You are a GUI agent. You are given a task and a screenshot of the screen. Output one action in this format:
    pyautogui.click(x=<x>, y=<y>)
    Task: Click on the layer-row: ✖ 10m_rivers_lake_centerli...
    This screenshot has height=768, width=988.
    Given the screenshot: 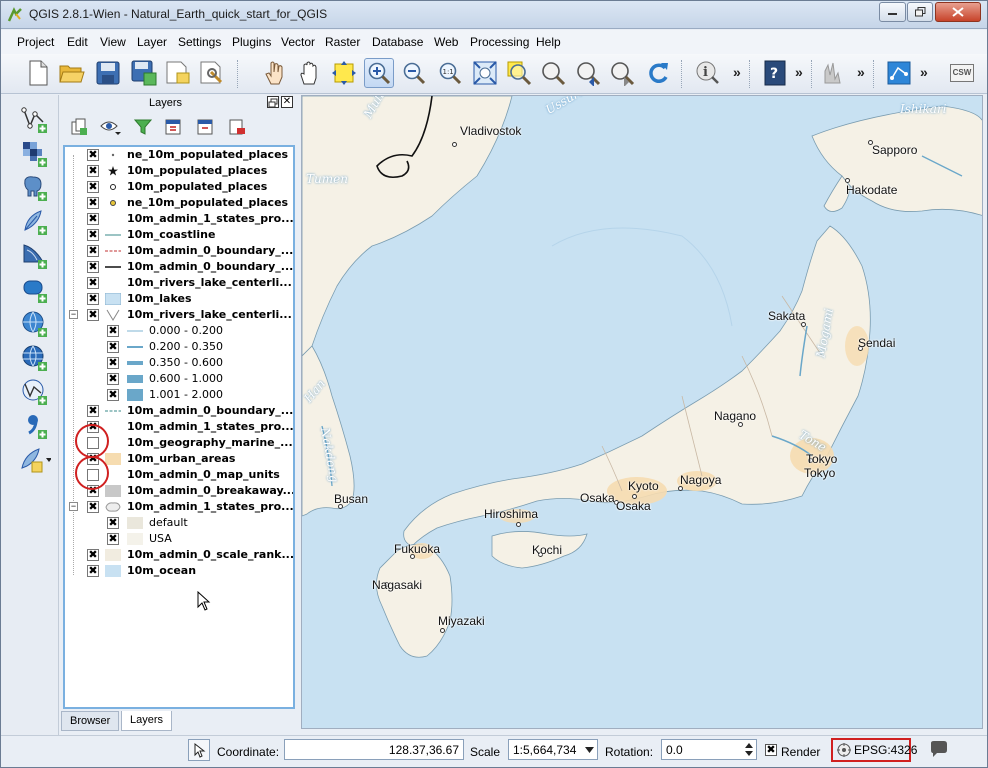 What is the action you would take?
    pyautogui.click(x=179, y=283)
    